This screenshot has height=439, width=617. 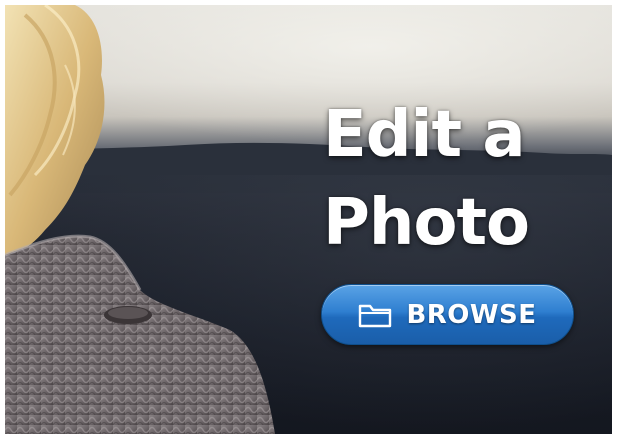 I want to click on browse-button: BROWSE, so click(x=447, y=314).